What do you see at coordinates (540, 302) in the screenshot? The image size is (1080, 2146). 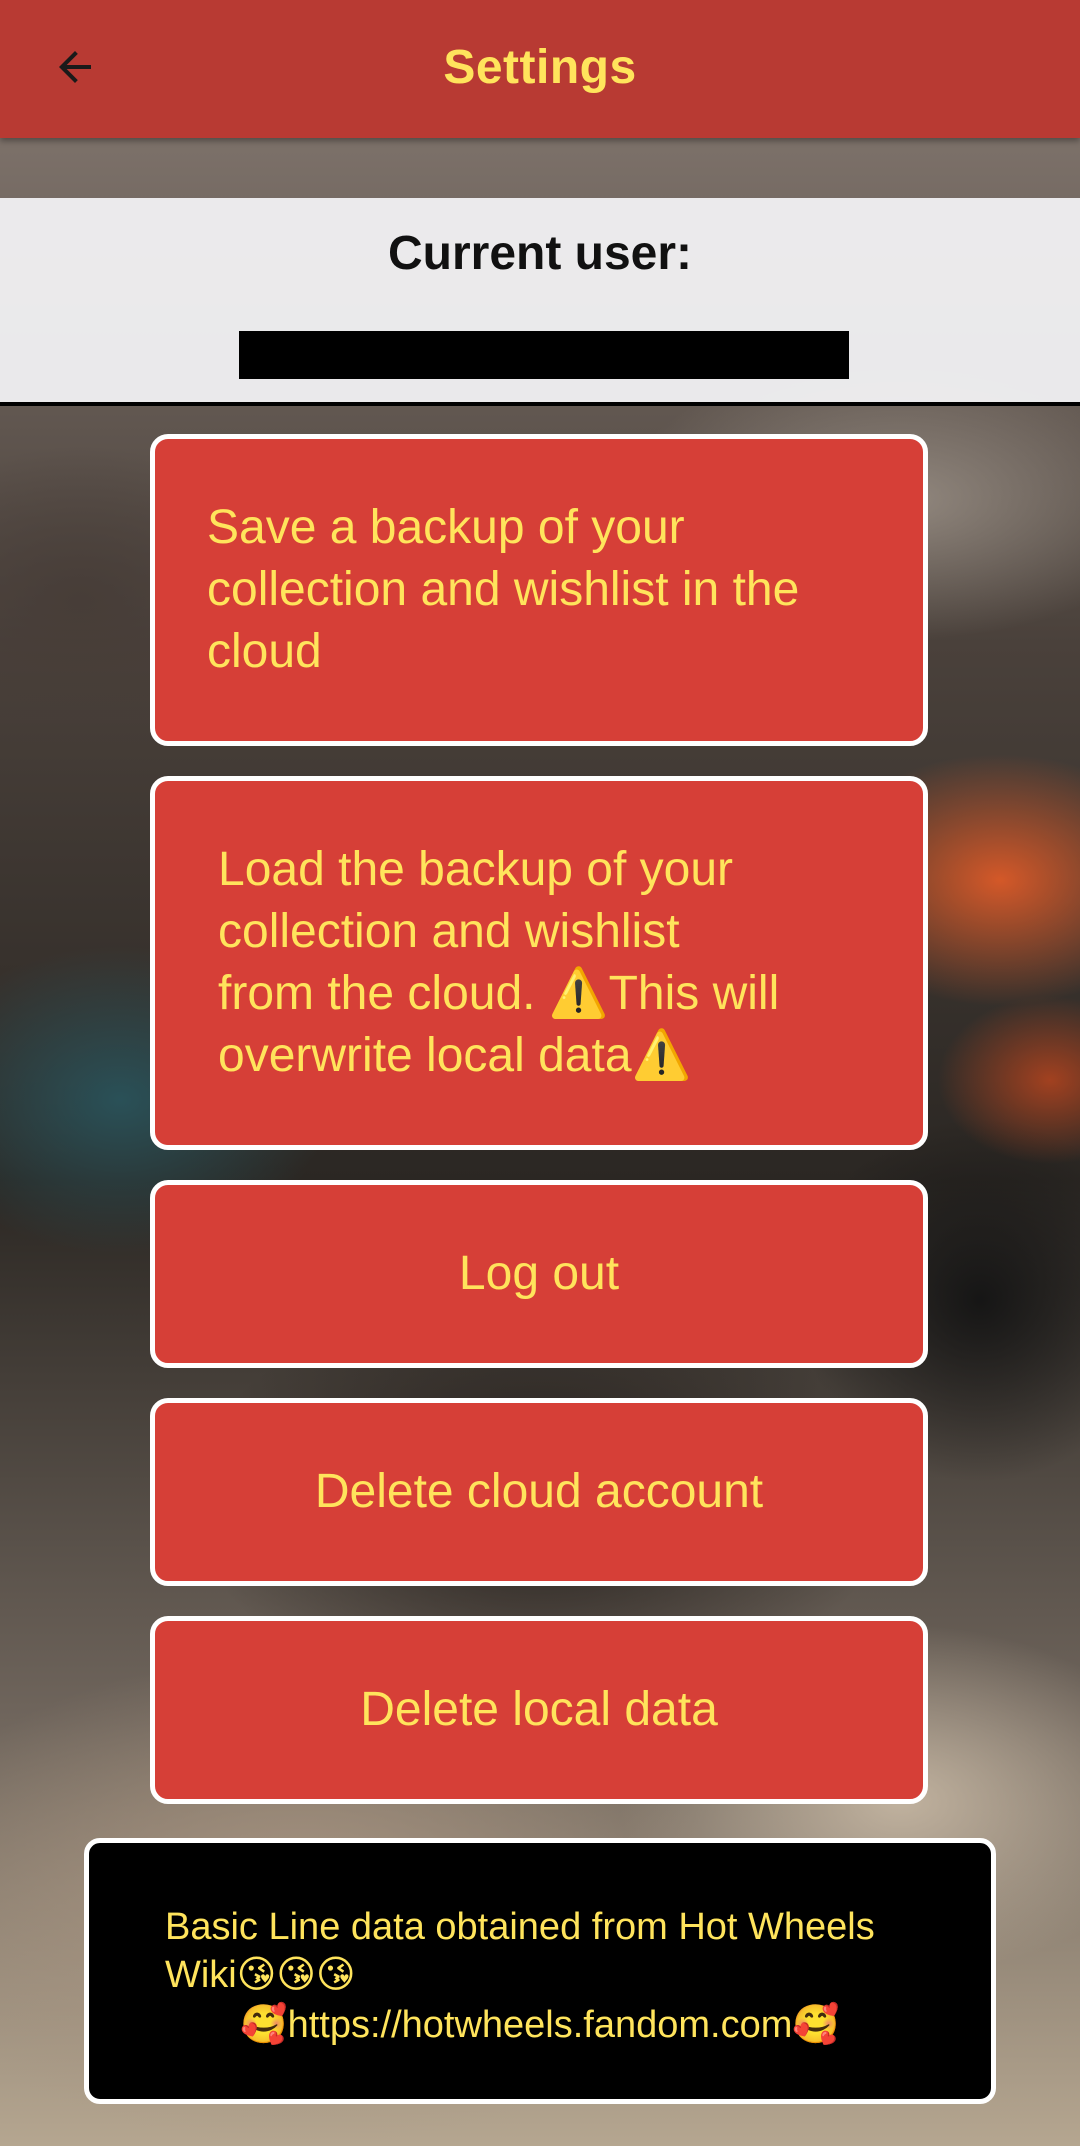 I see `current-user-panel: Current user:` at bounding box center [540, 302].